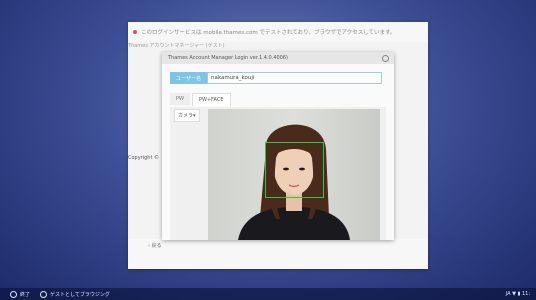 The height and width of the screenshot is (300, 536). What do you see at coordinates (155, 245) in the screenshot?
I see `back-link: ‹ 戻る` at bounding box center [155, 245].